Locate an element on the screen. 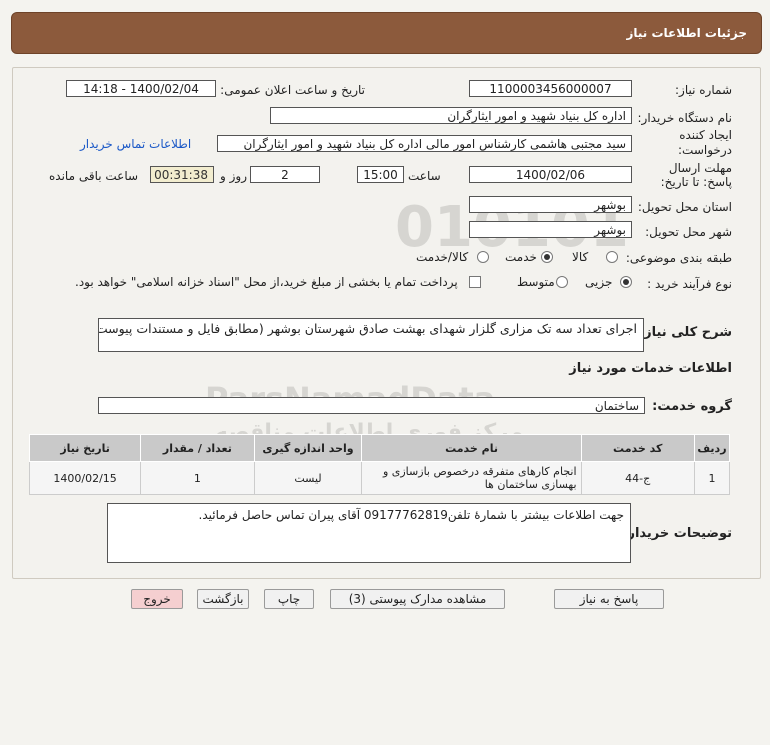  buyer-notes-label: توضیحات خریدار: is located at coordinates (677, 533).